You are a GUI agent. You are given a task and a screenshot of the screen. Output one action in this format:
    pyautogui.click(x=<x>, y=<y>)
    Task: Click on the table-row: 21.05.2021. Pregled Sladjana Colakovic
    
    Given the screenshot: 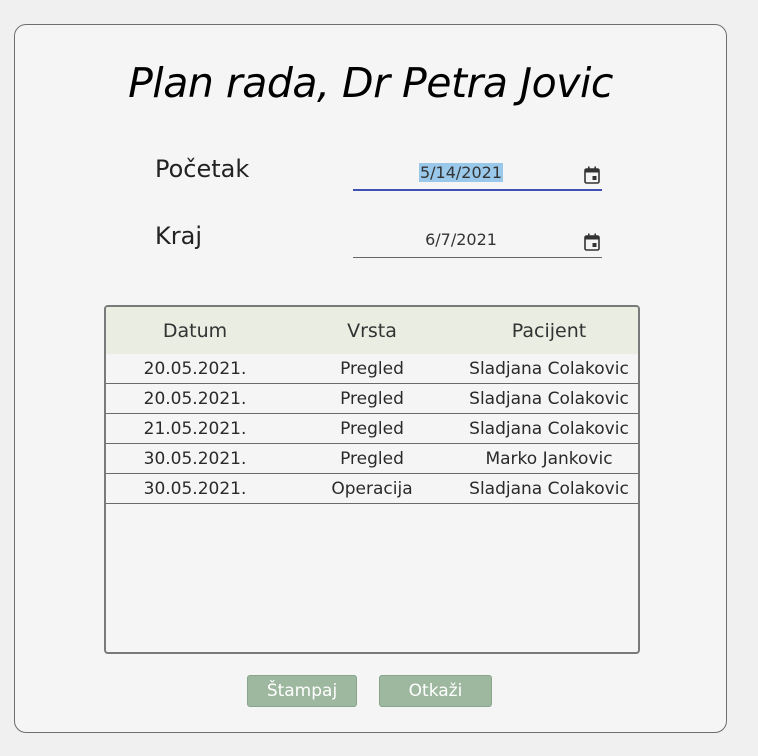 What is the action you would take?
    pyautogui.click(x=372, y=429)
    